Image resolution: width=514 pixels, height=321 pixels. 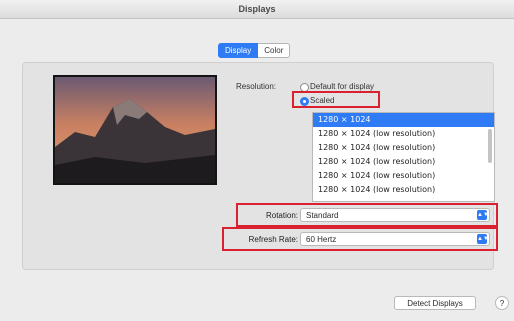 I want to click on resolution-label: Resolution:, so click(x=256, y=86).